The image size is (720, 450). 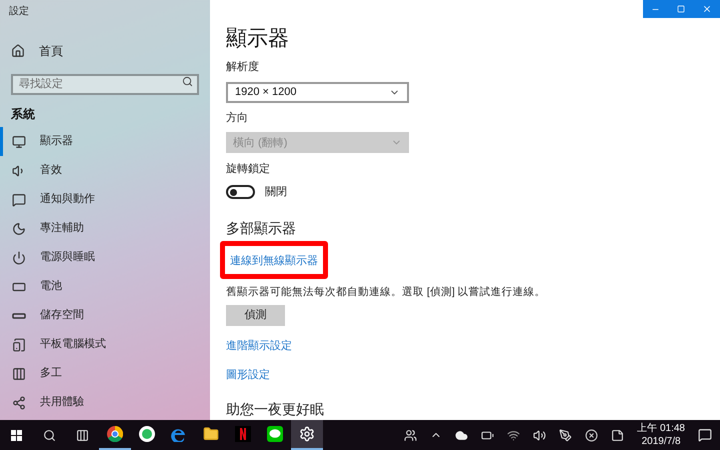 I want to click on sidebar-item: 多工, so click(x=105, y=373).